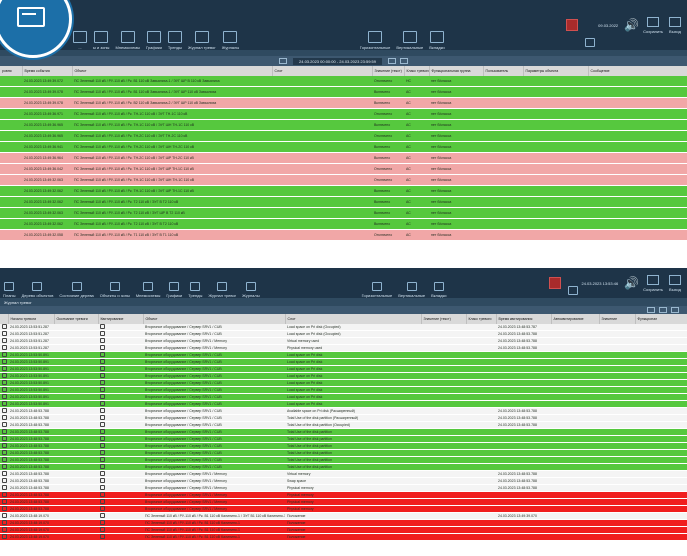 Image resolution: width=687 pixels, height=556 pixels. I want to click on calendar-icon, so click(590, 26).